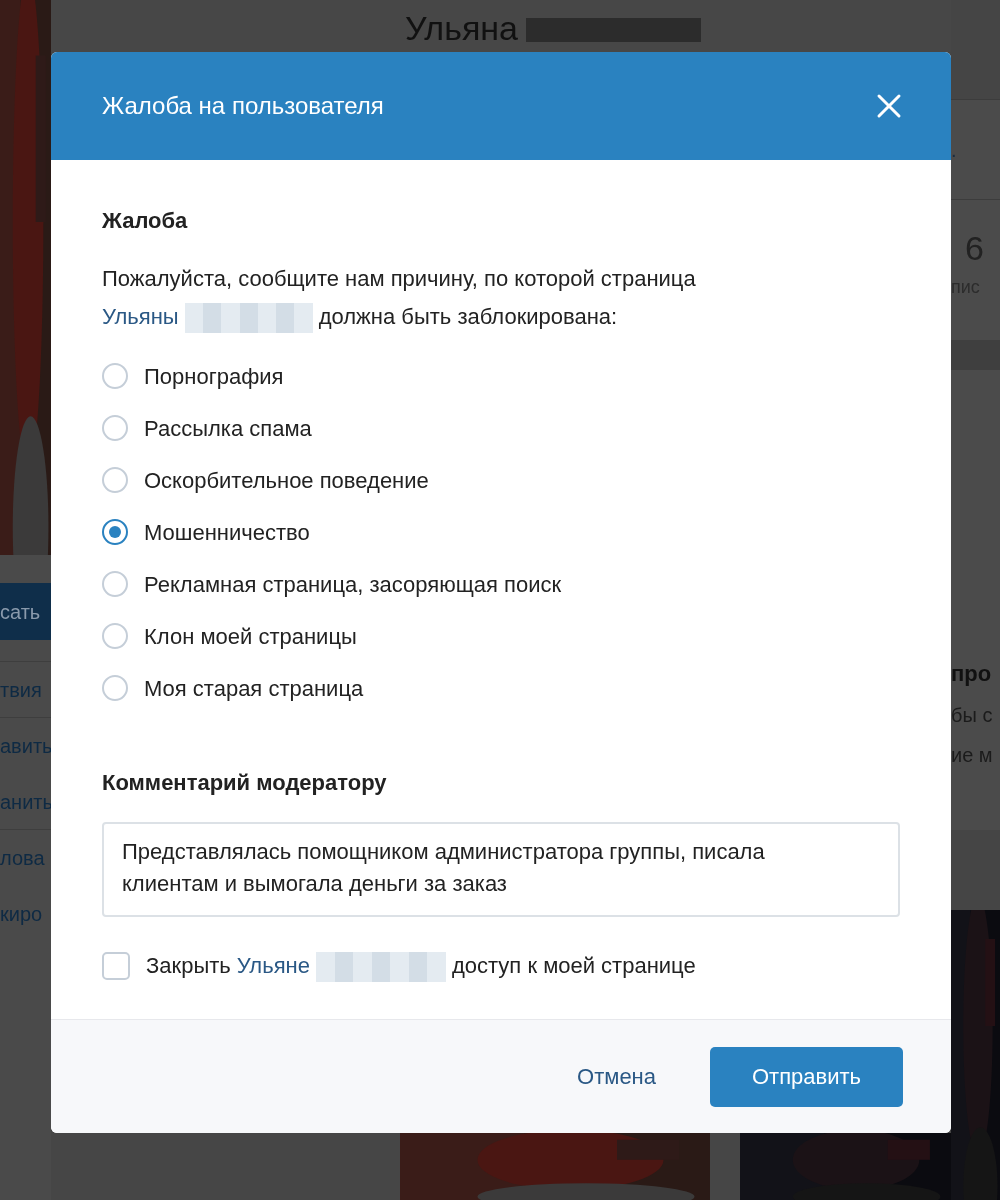  Describe the element at coordinates (954, 150) in the screenshot. I see `info-text: .` at that location.